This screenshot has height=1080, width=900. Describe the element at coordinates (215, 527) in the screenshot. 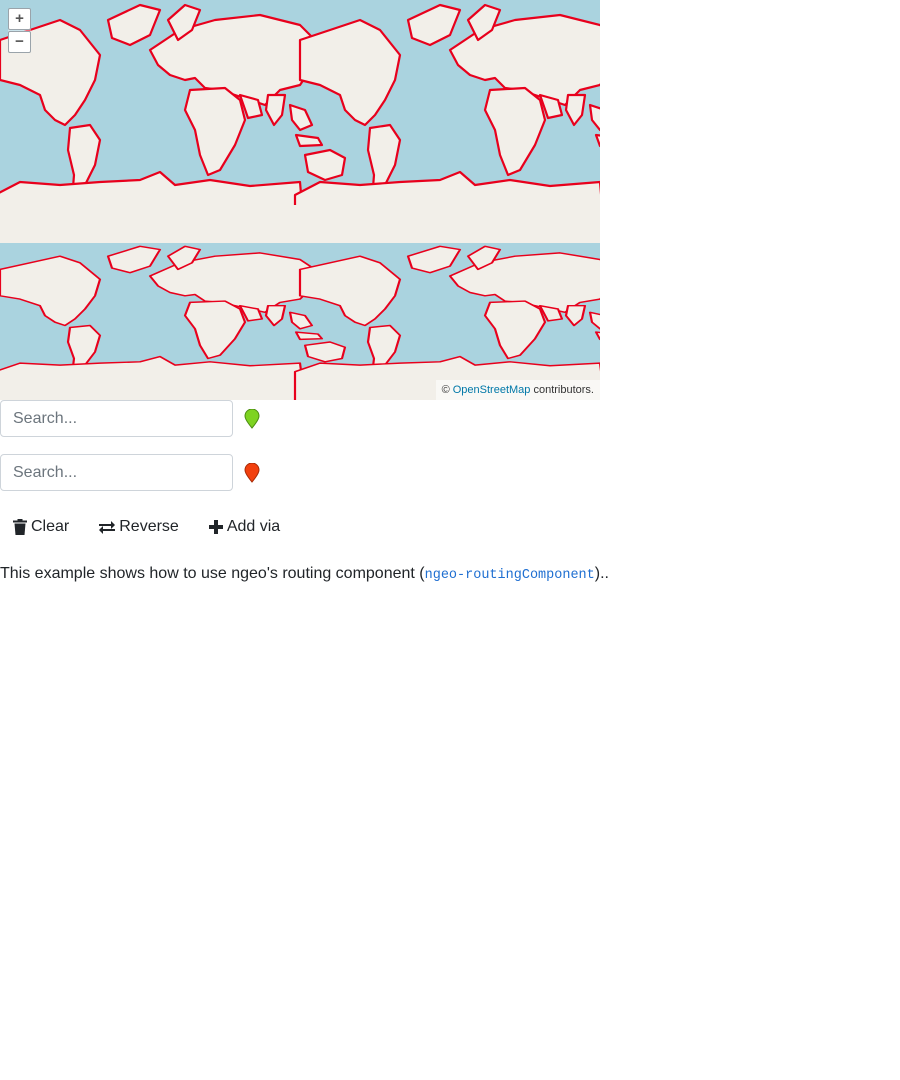

I see `plus-icon` at that location.